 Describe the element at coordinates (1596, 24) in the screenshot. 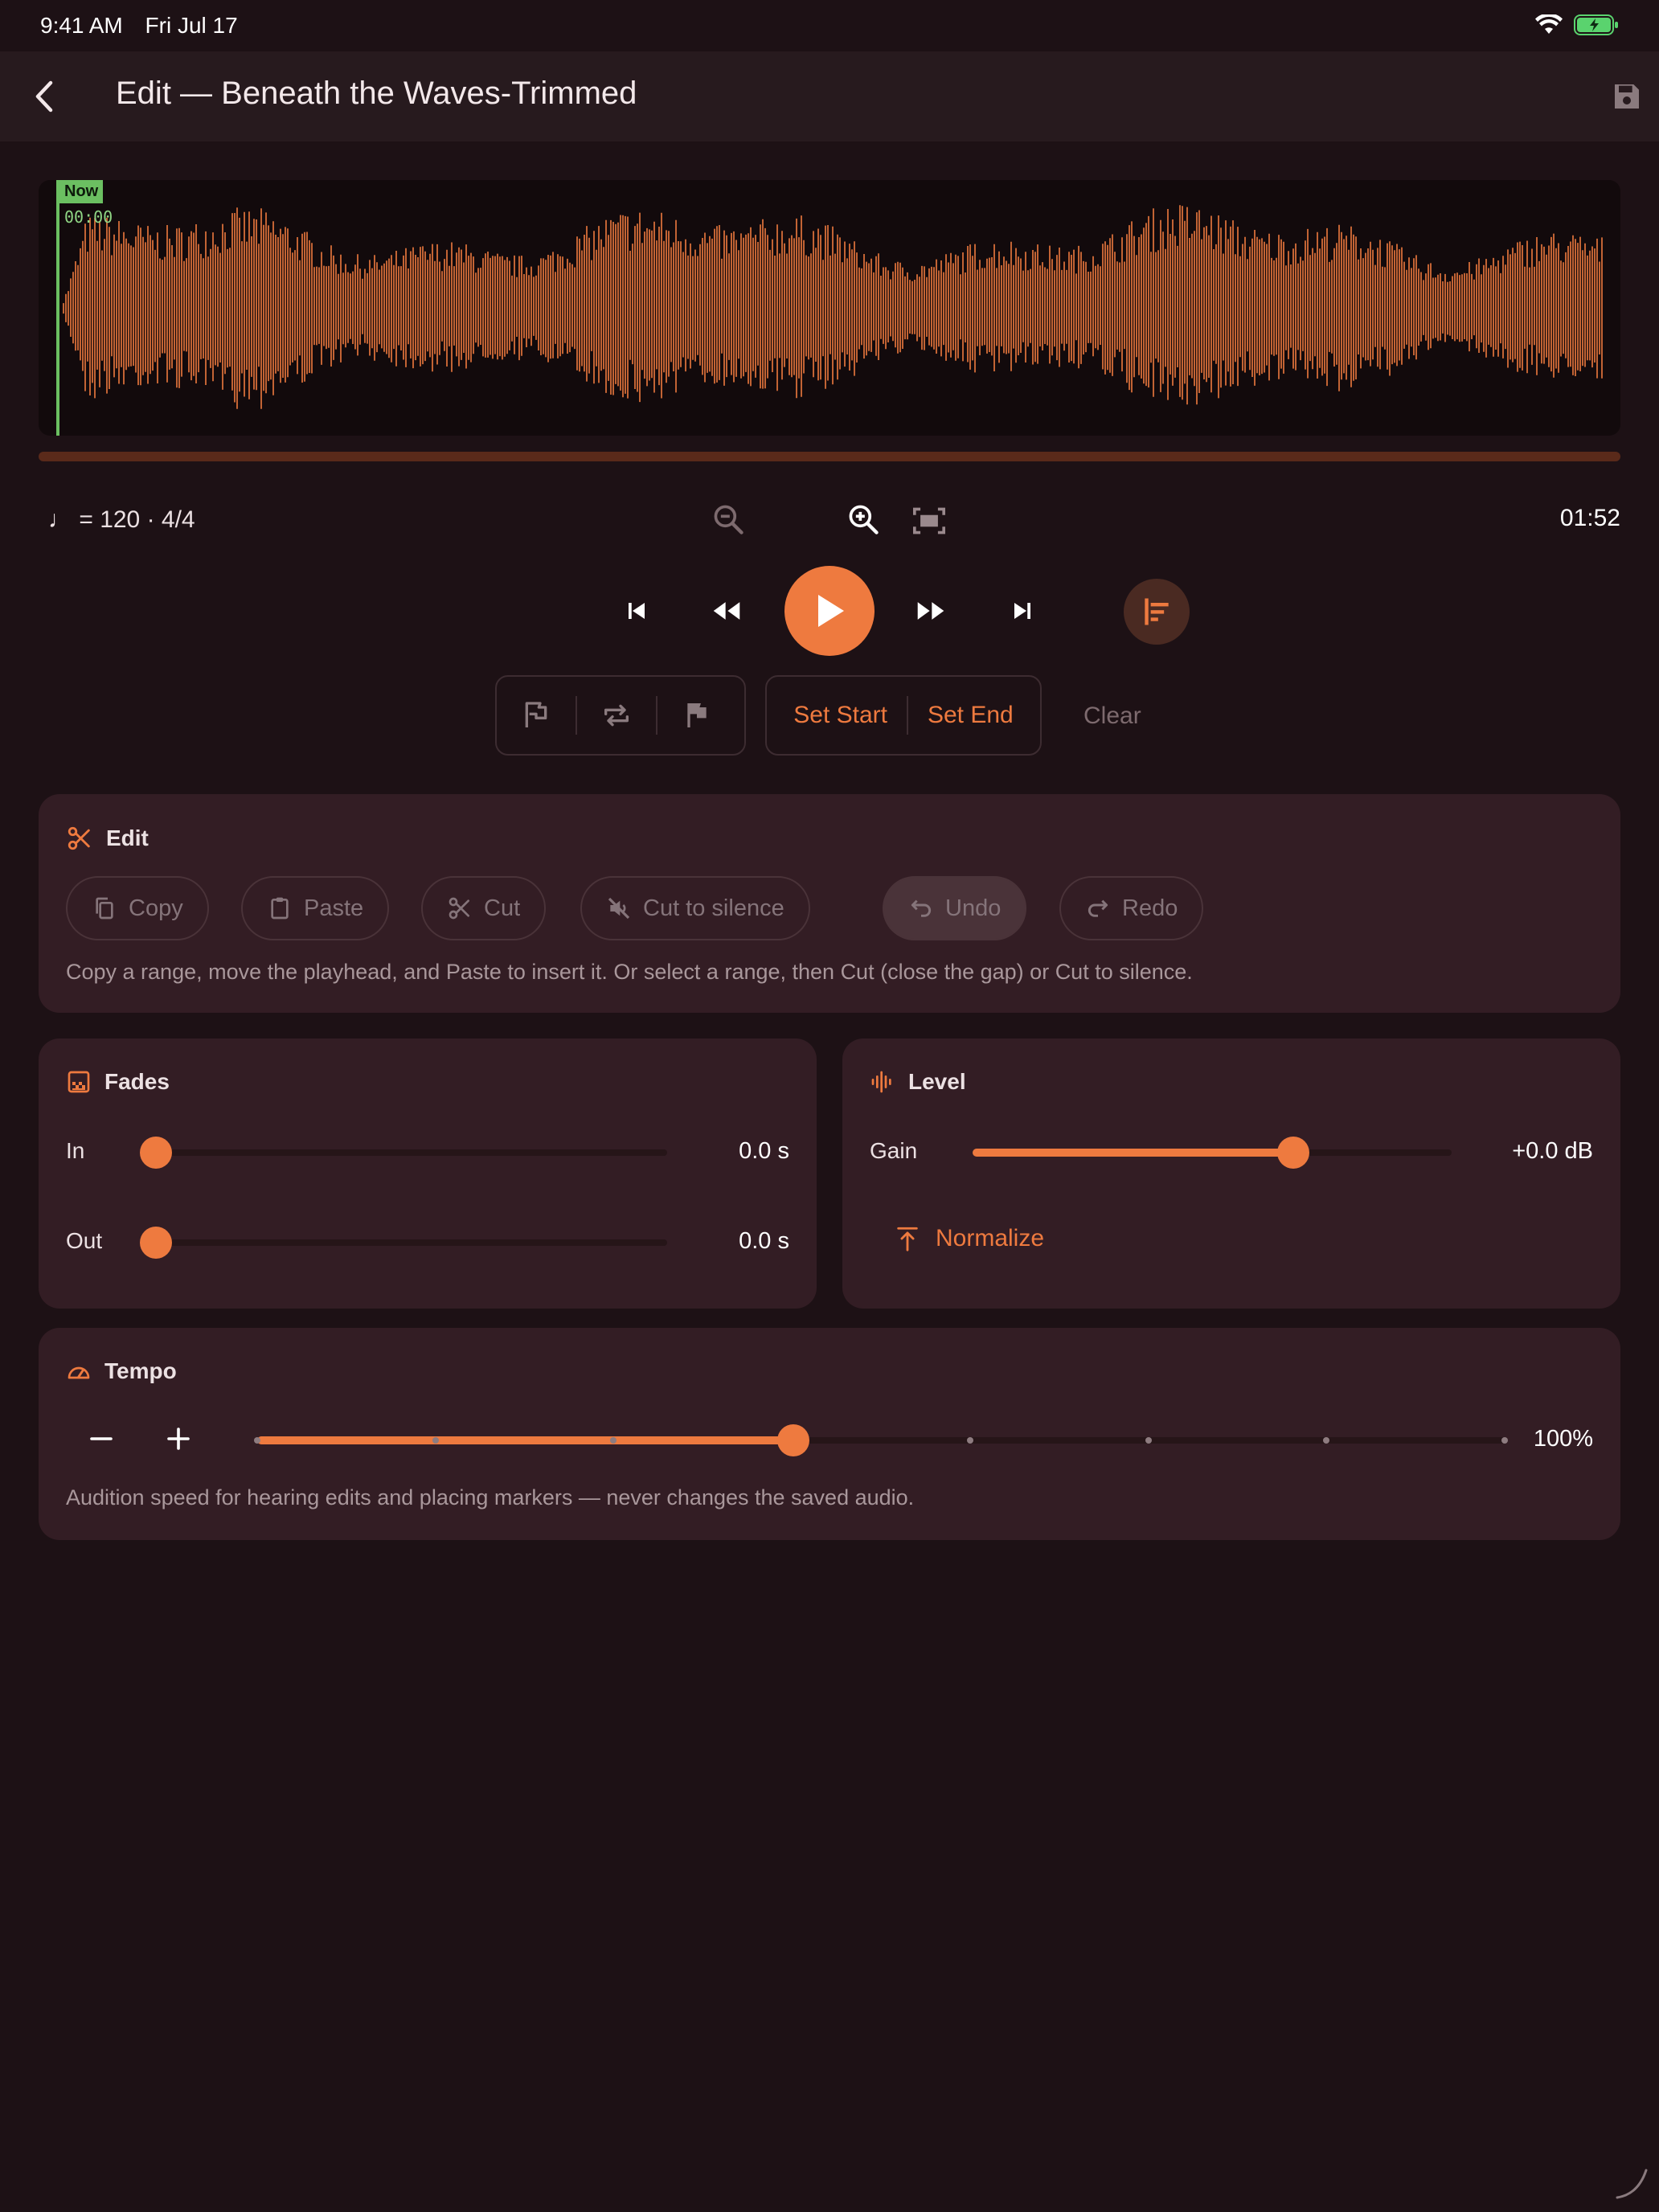

I see `battery-icon` at that location.